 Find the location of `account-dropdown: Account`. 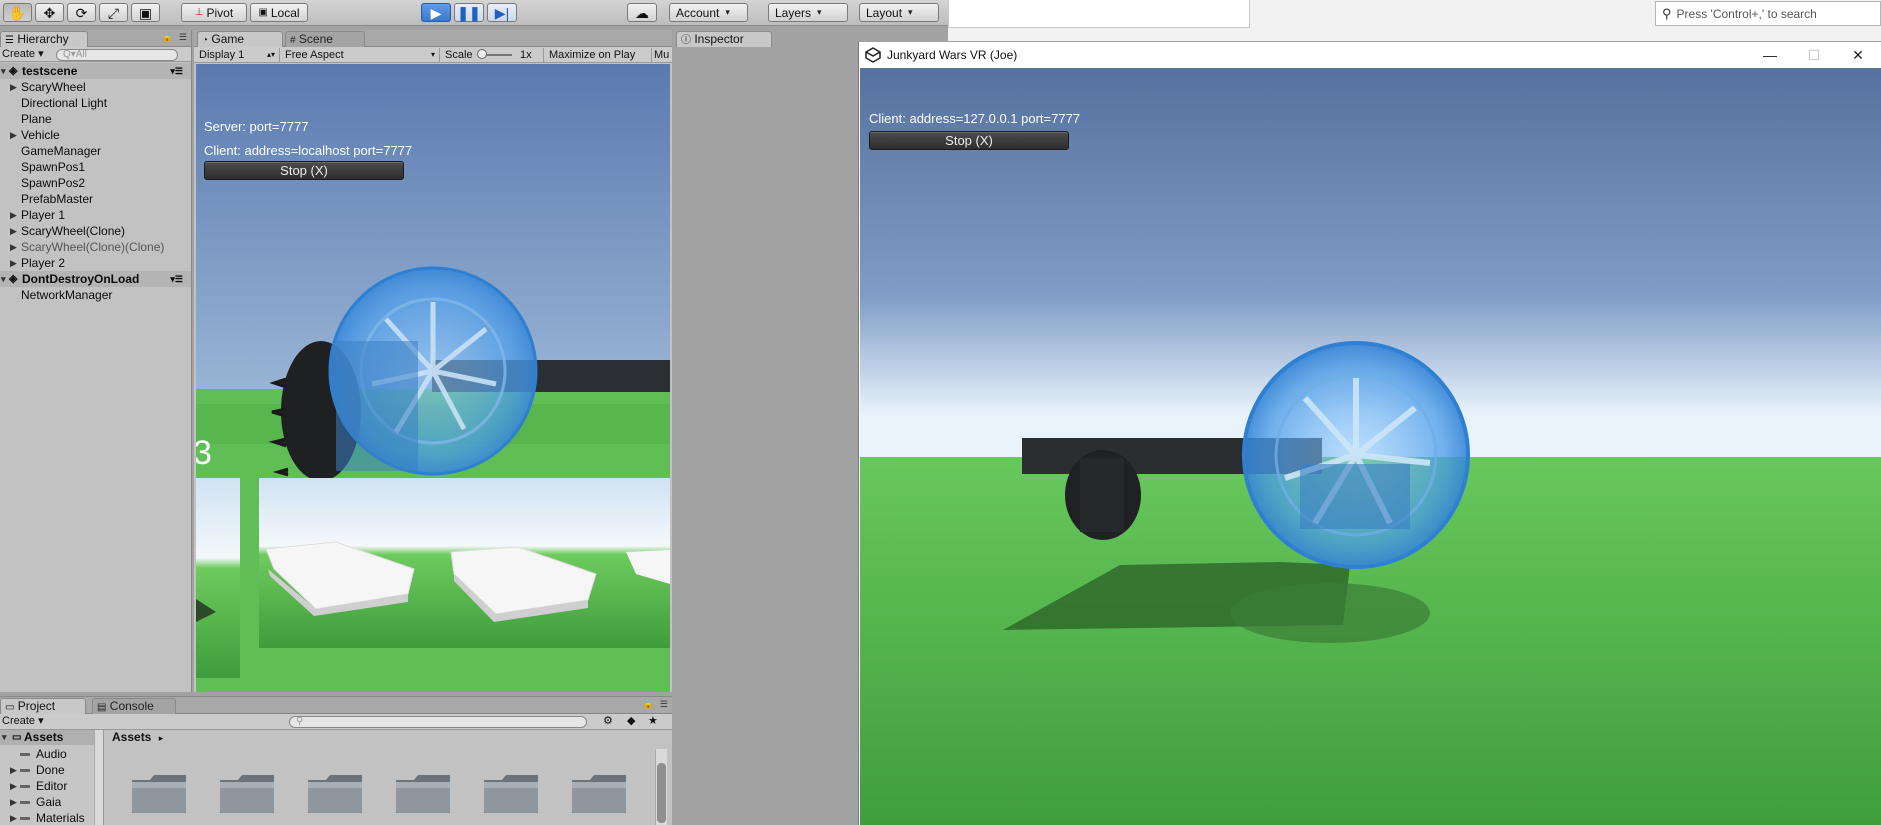

account-dropdown: Account is located at coordinates (708, 12).